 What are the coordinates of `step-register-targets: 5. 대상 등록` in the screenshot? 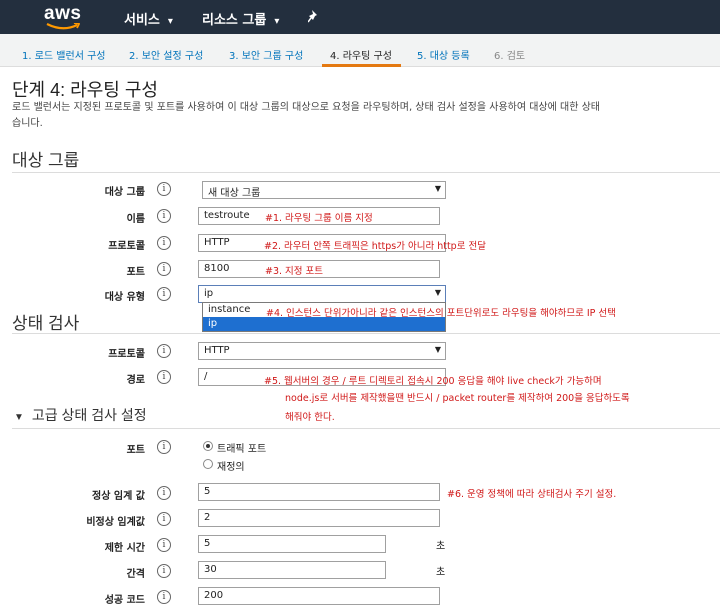 It's located at (443, 54).